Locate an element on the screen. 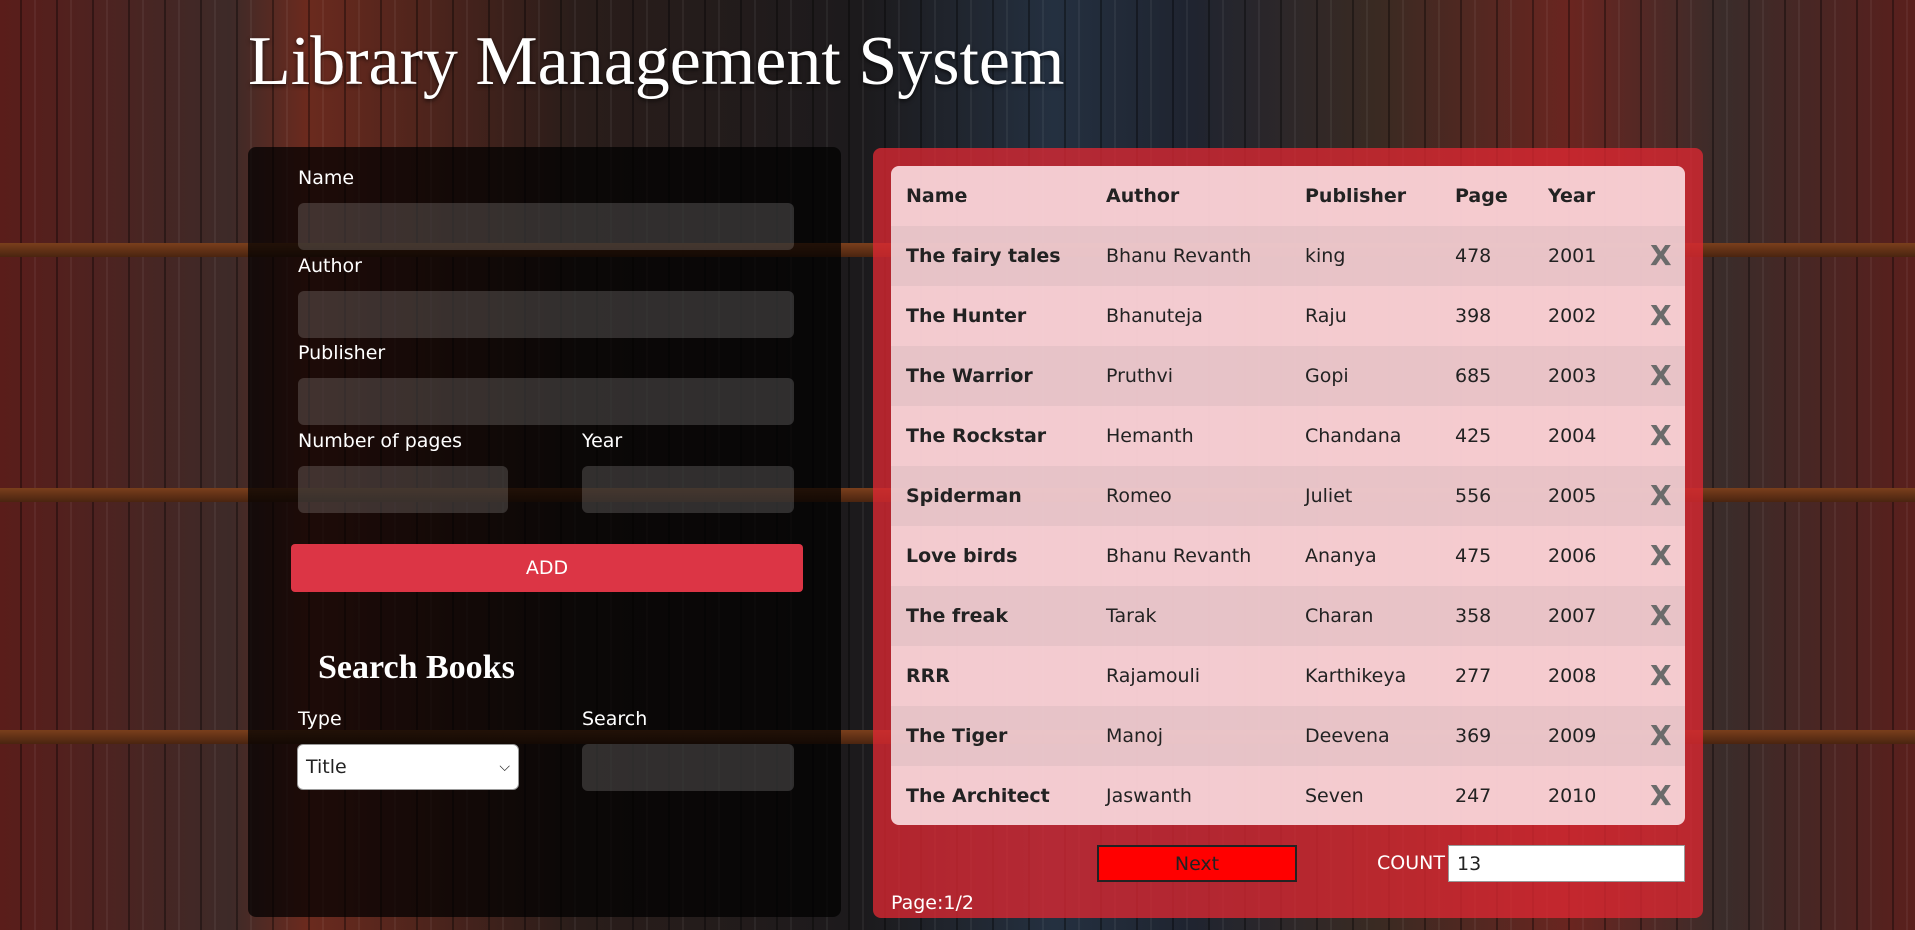 The width and height of the screenshot is (1915, 930). row-publisher: king is located at coordinates (1325, 256).